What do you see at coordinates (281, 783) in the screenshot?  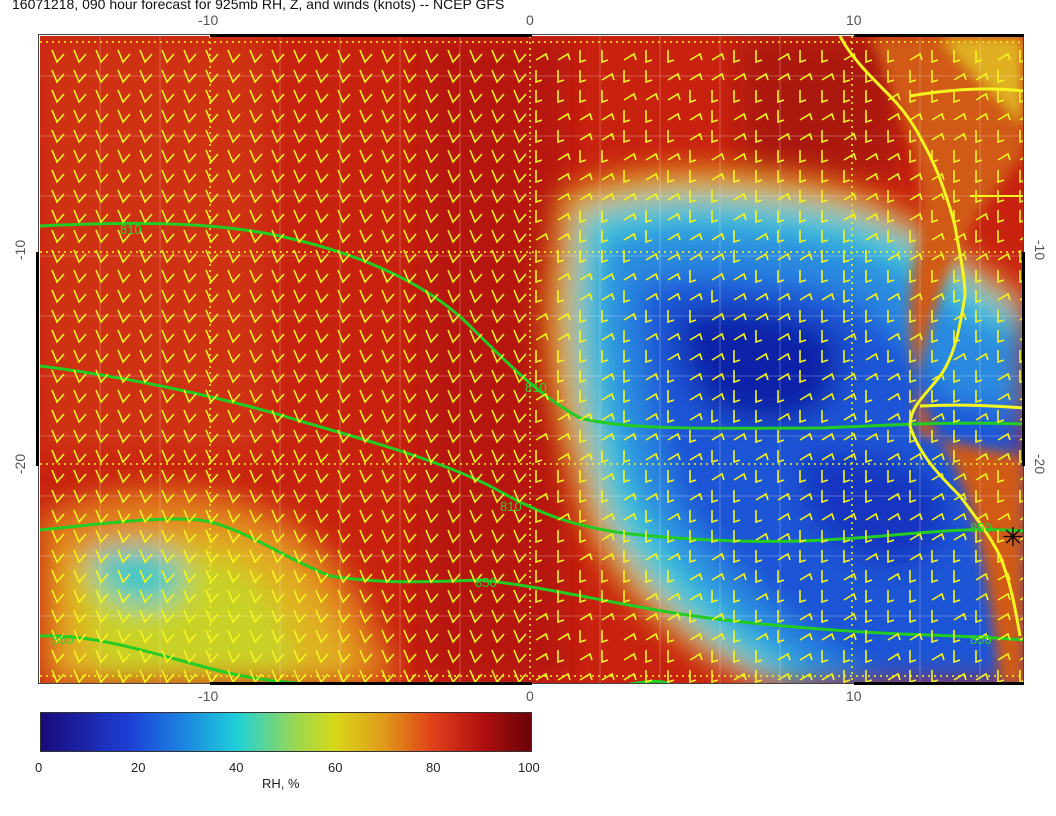 I see `colorbar-label: RH, %` at bounding box center [281, 783].